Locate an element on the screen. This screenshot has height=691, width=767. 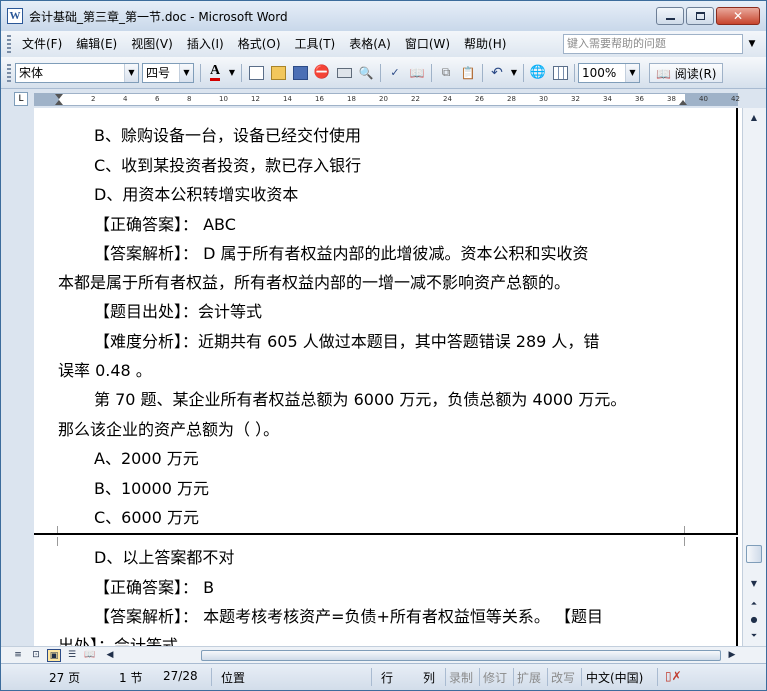
status-section: 1 节 is located at coordinates (130, 677).